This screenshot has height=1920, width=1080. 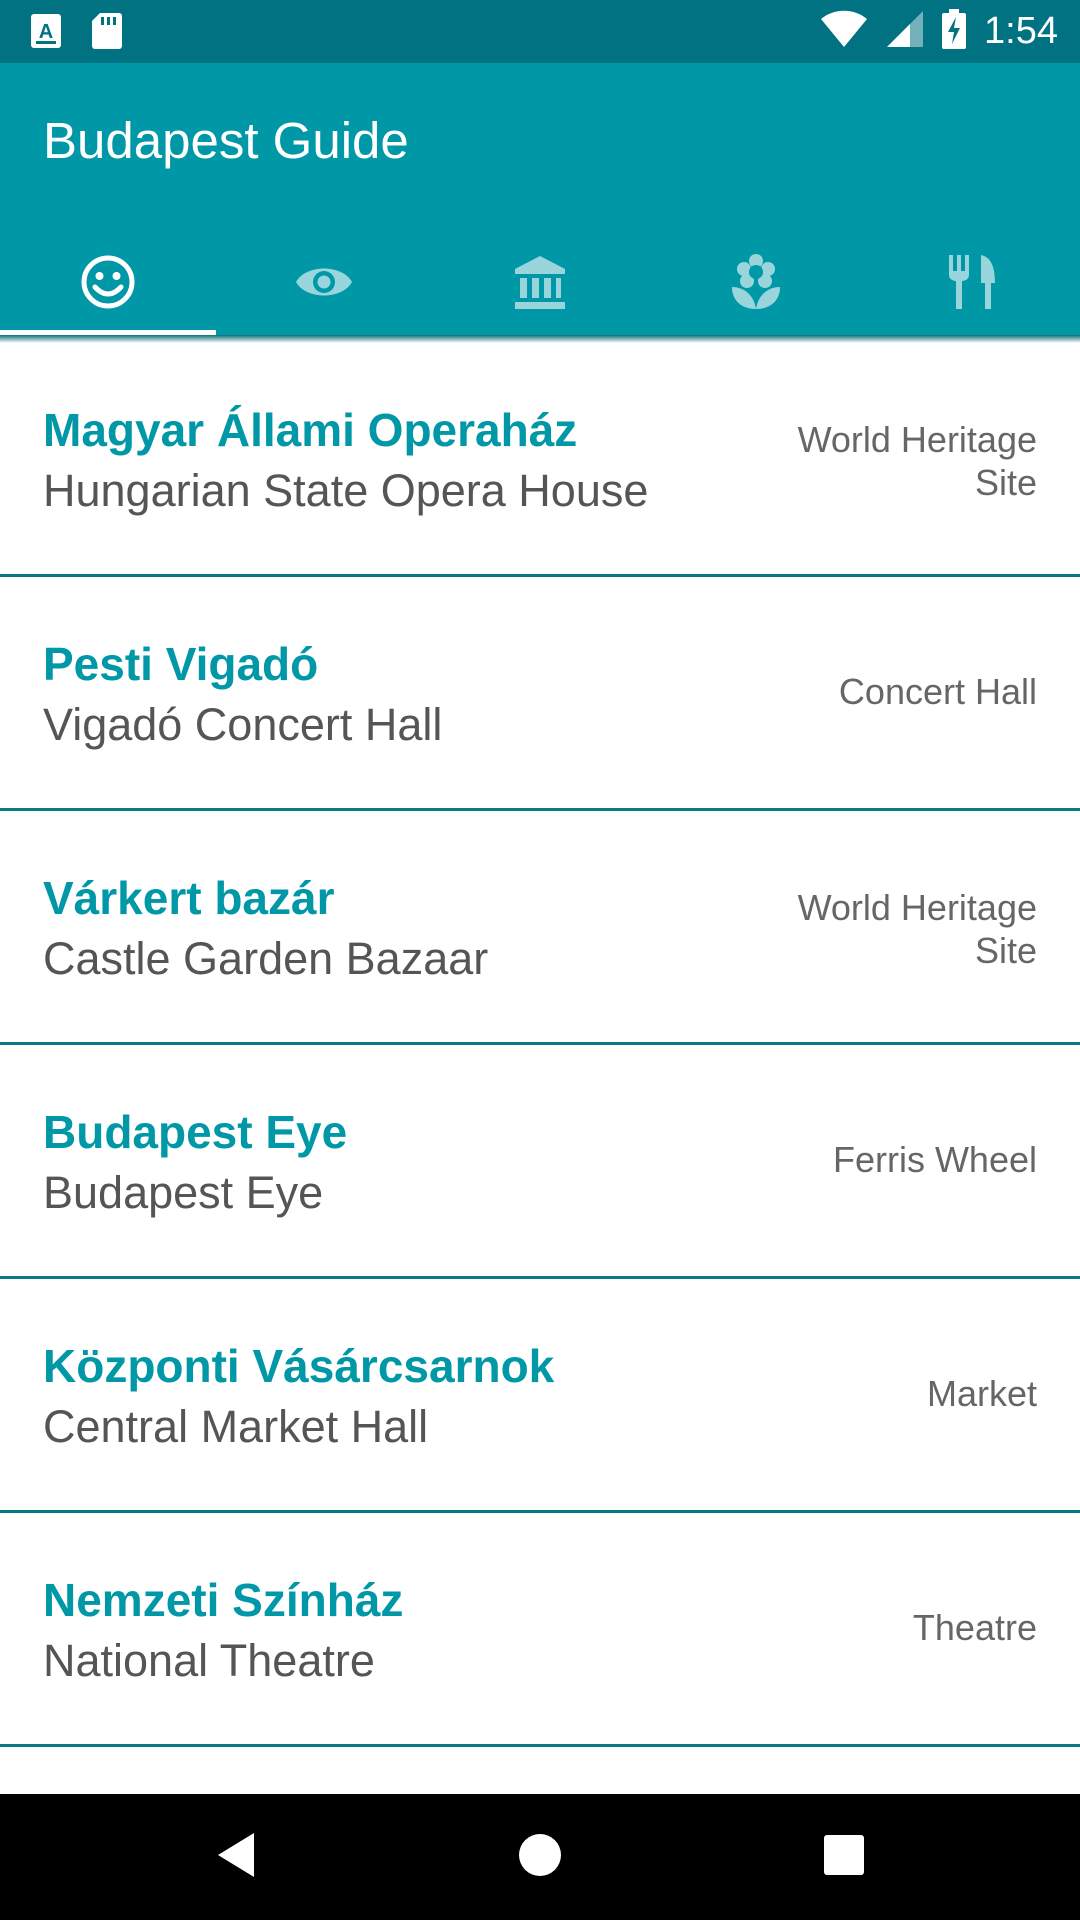 I want to click on place-translation: Central Market Hall, so click(x=236, y=1426).